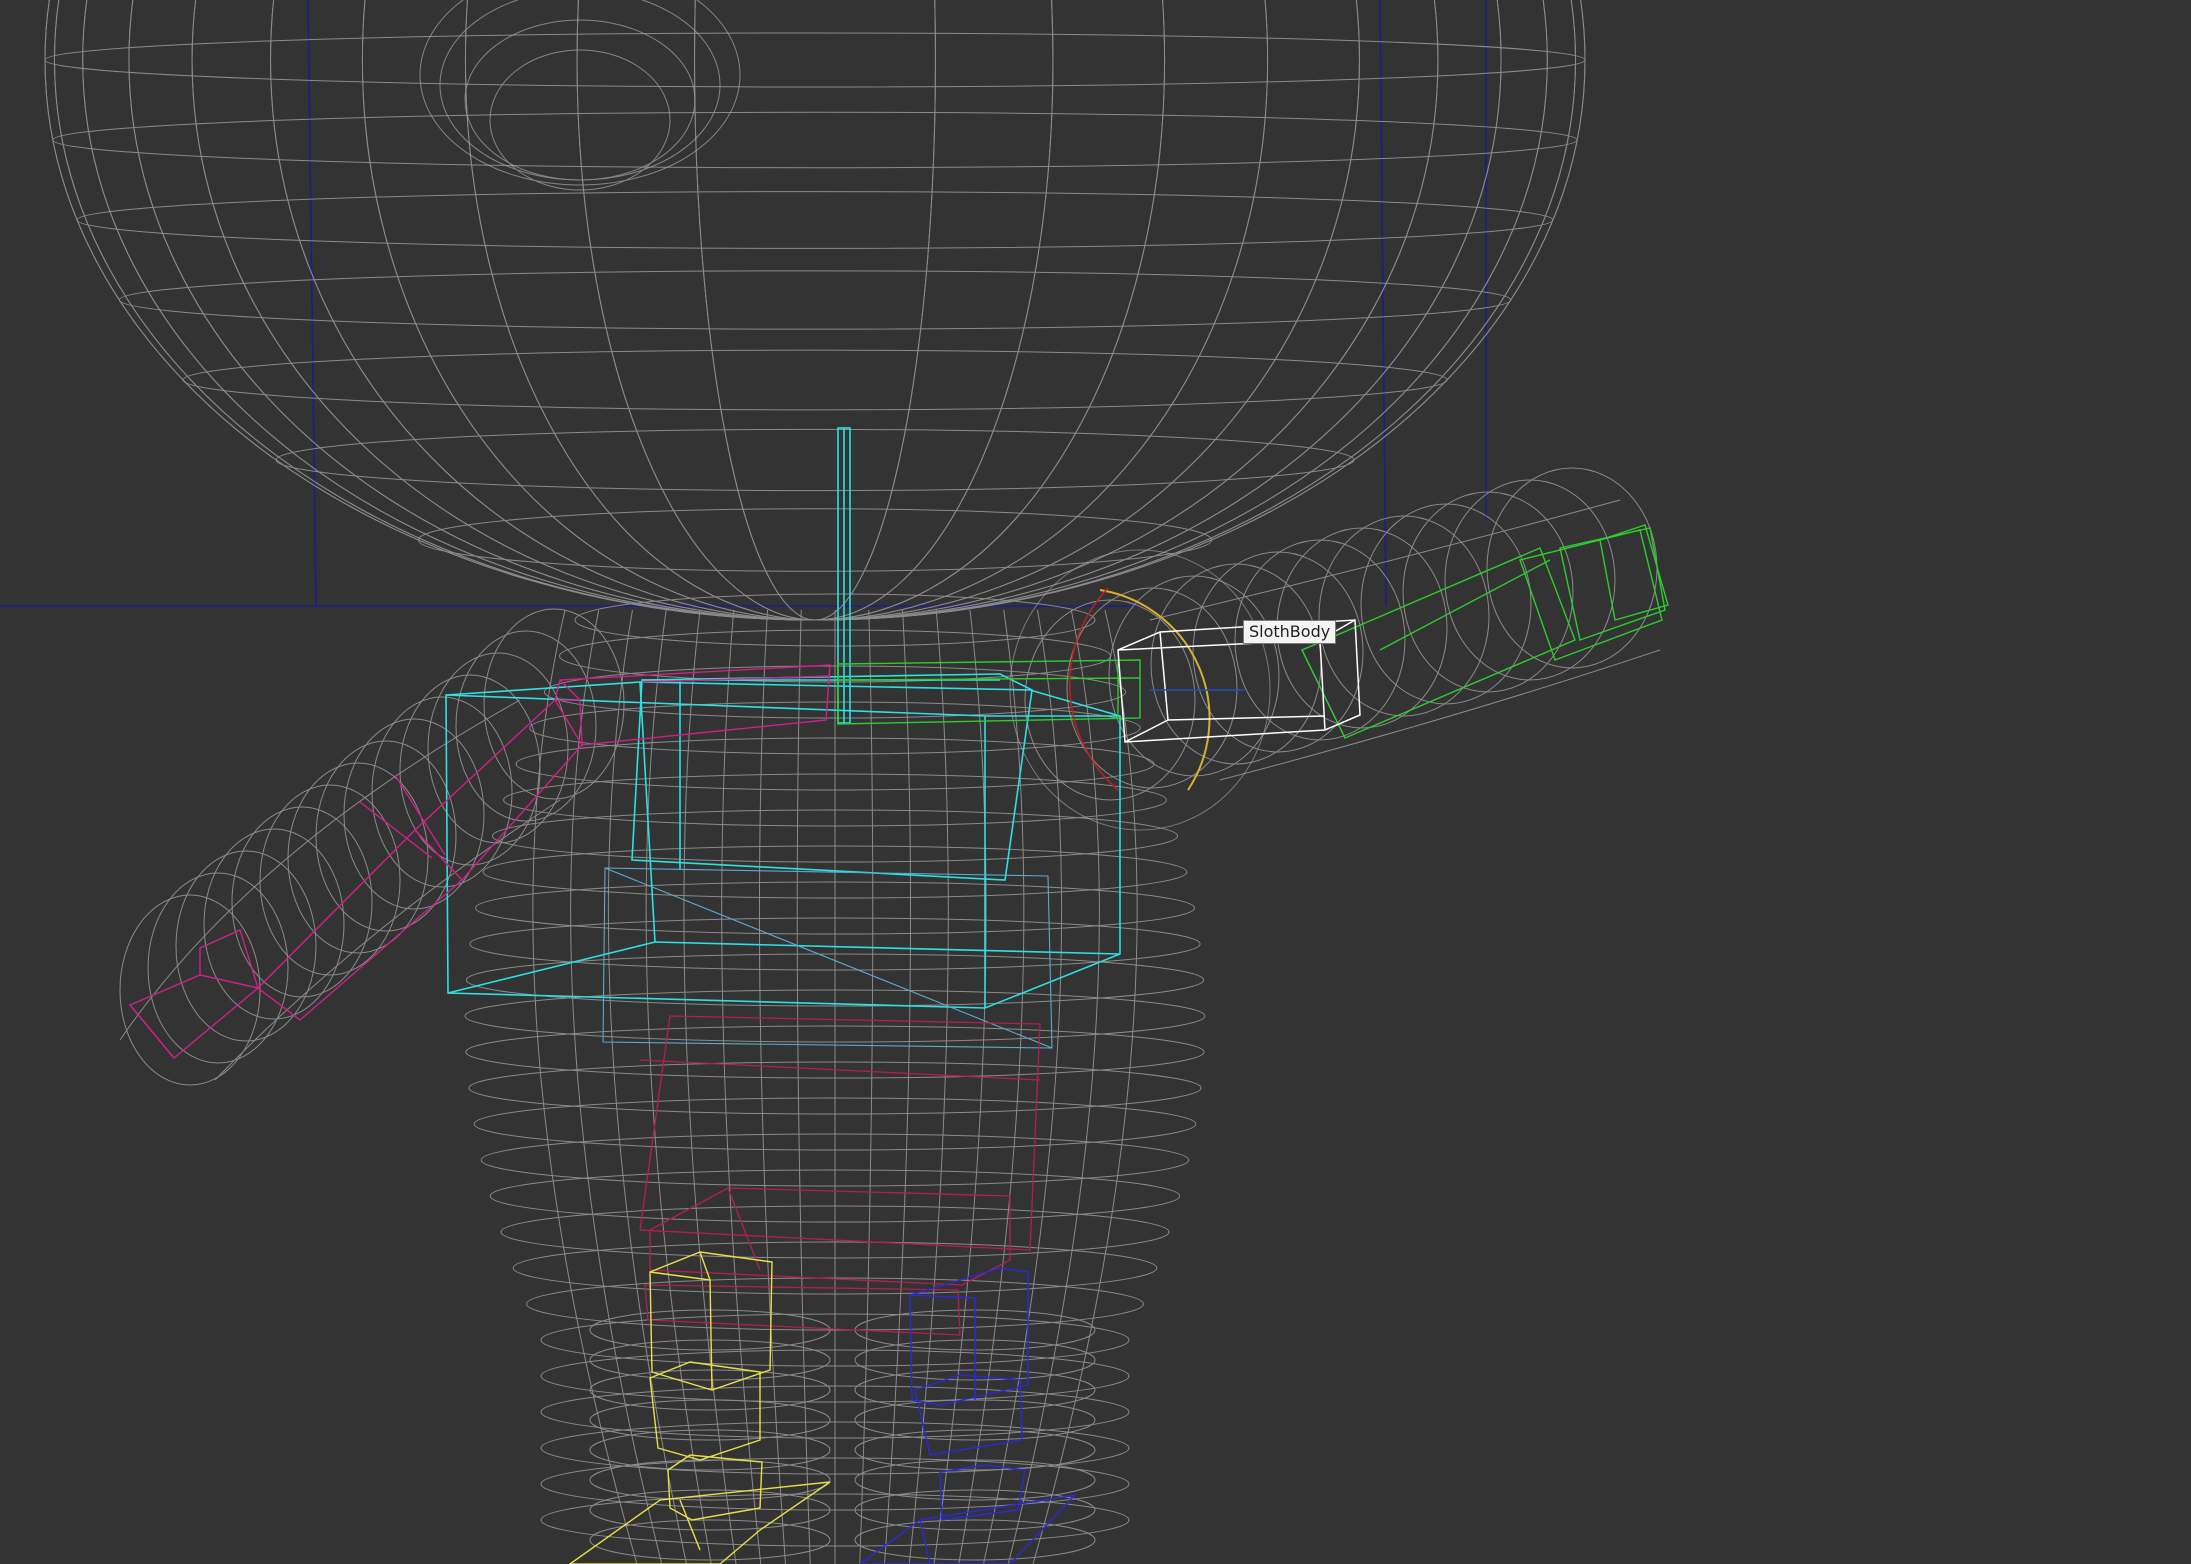 The image size is (2191, 1564). I want to click on left-arm-bones, so click(479, 861).